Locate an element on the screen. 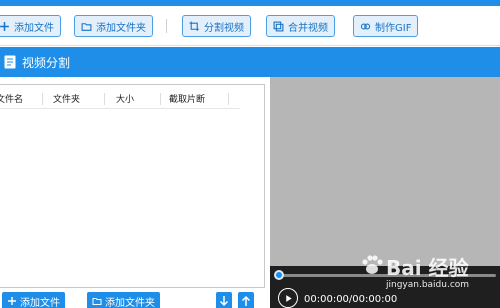  add-file-label: 添加文件 is located at coordinates (34, 28).